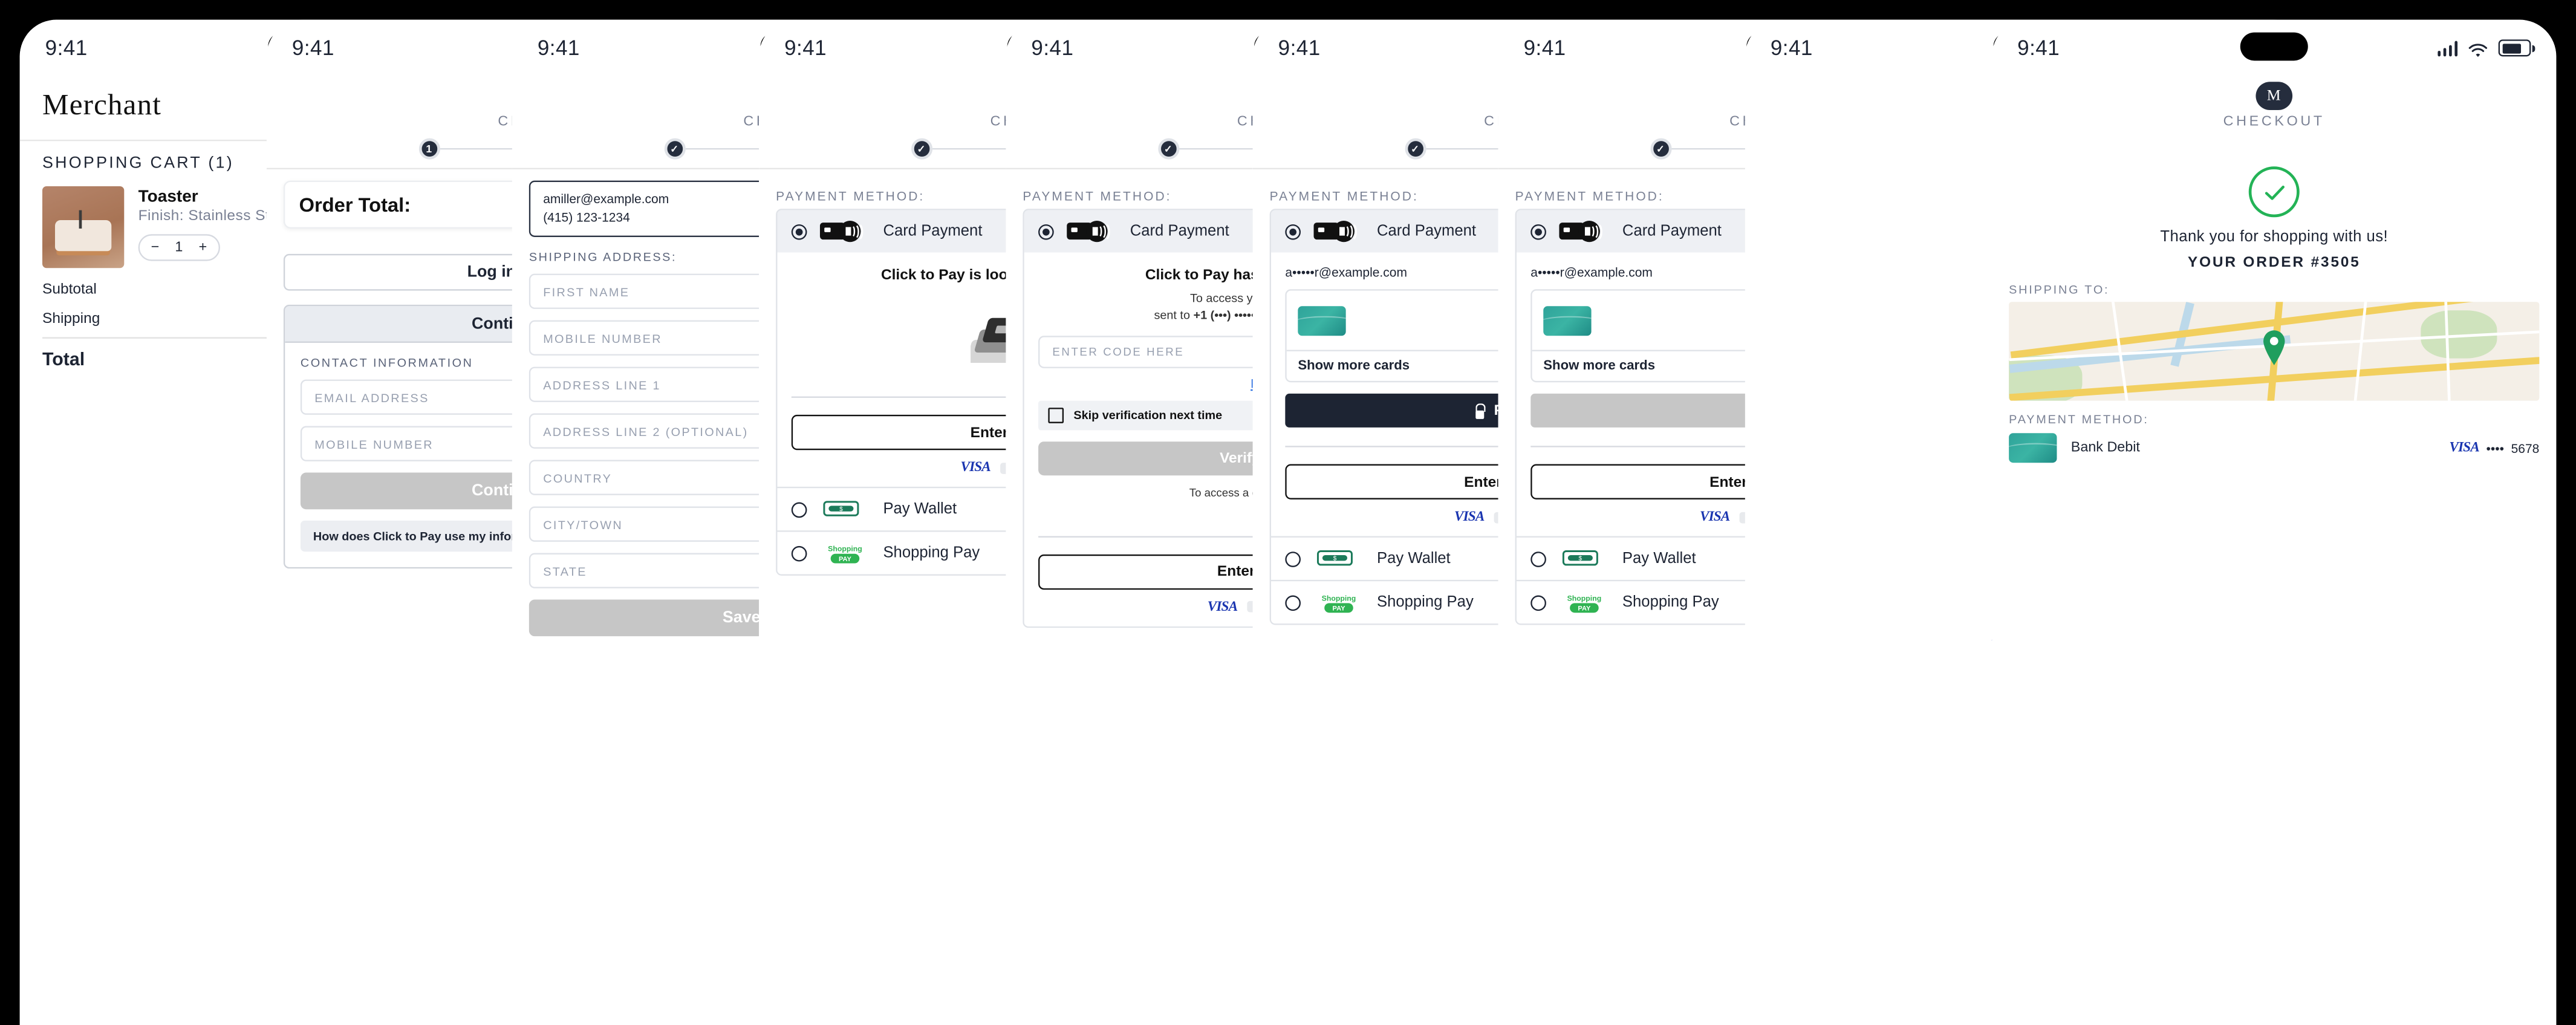  I want to click on quantity-stepper: − 1 +, so click(179, 247).